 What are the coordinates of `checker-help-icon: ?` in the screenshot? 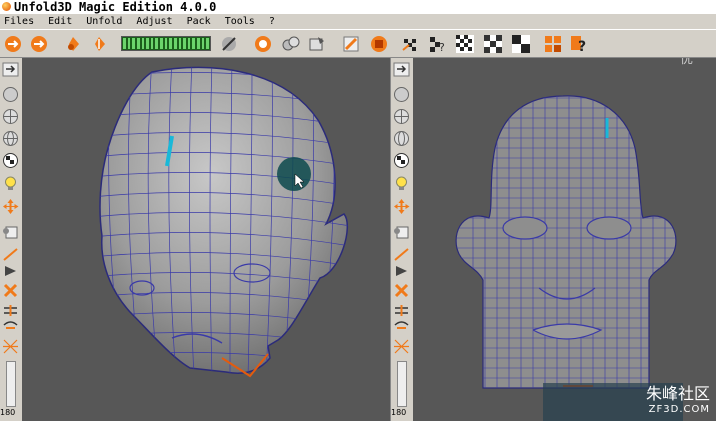 It's located at (437, 44).